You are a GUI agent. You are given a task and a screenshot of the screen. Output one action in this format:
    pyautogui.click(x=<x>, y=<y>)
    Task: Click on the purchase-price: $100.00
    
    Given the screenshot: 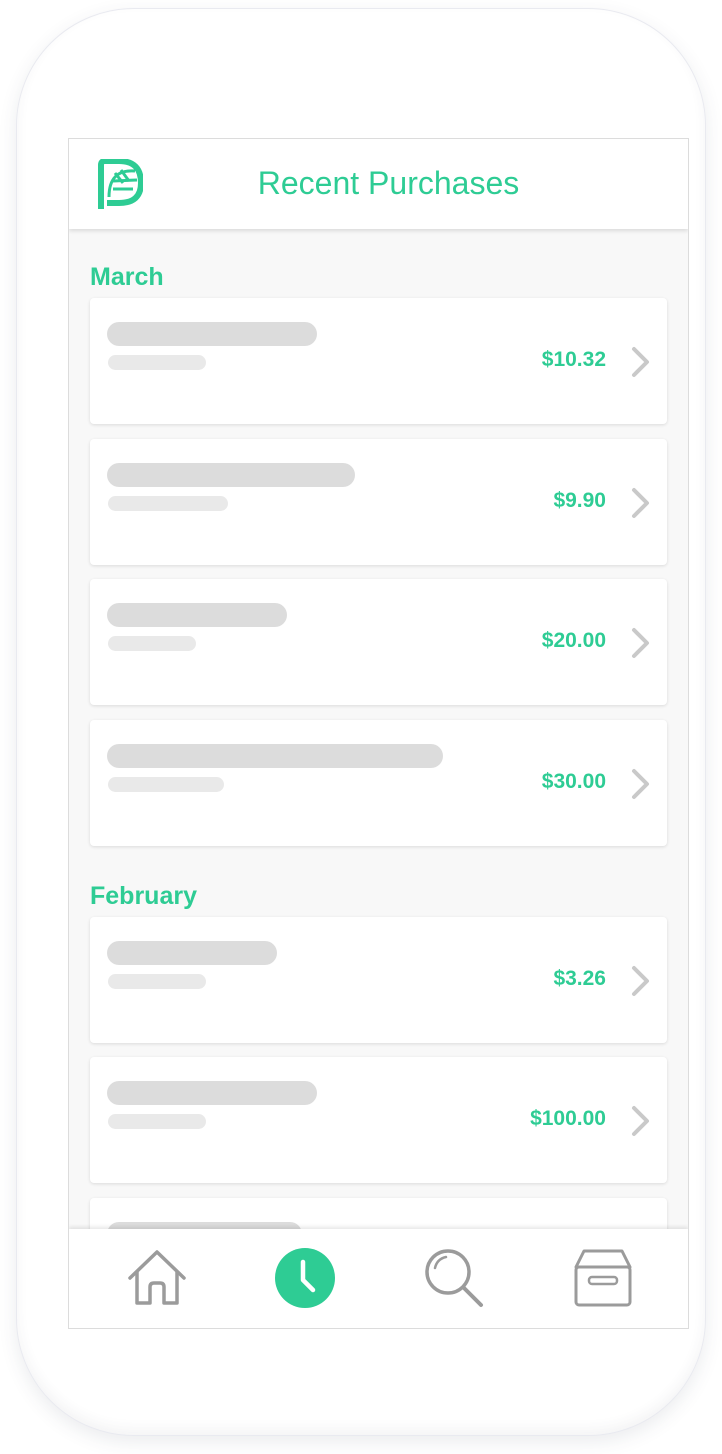 What is the action you would take?
    pyautogui.click(x=568, y=1118)
    